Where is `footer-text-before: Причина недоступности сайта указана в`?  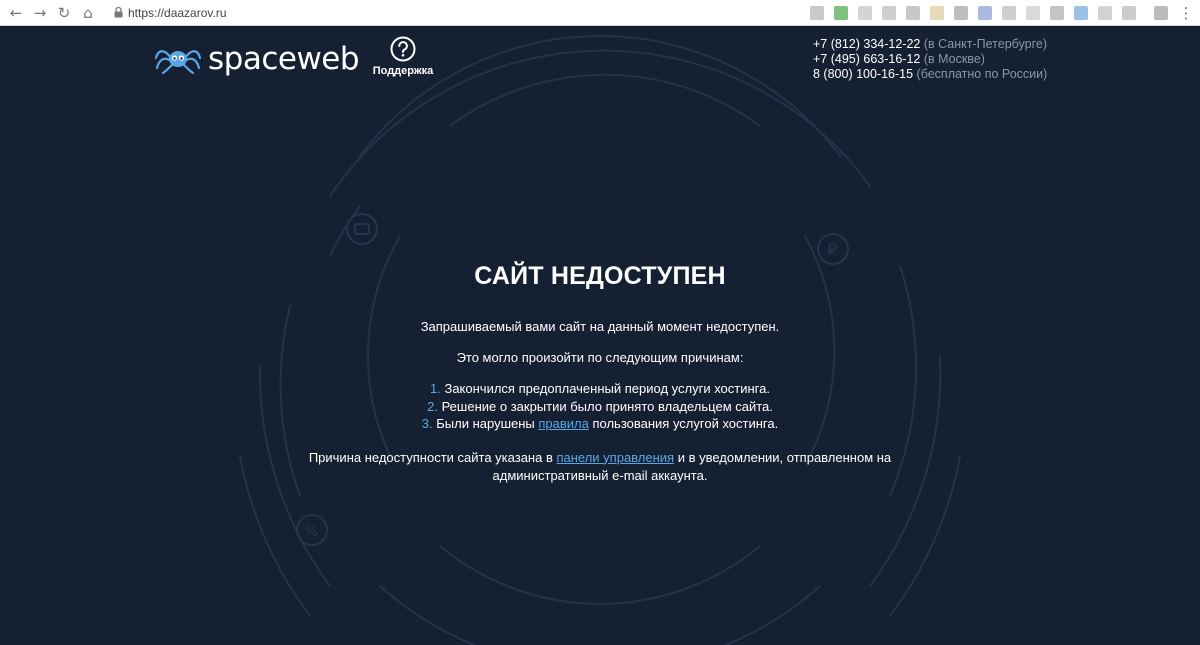
footer-text-before: Причина недоступности сайта указана в is located at coordinates (432, 457).